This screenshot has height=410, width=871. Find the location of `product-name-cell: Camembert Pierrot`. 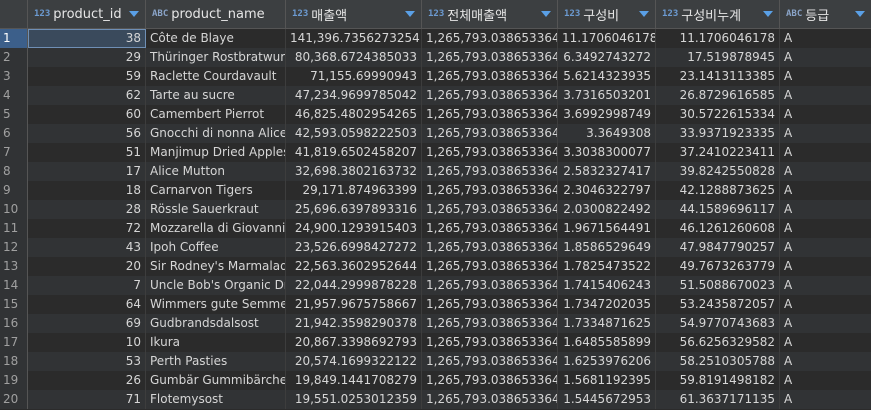

product-name-cell: Camembert Pierrot is located at coordinates (216, 114).